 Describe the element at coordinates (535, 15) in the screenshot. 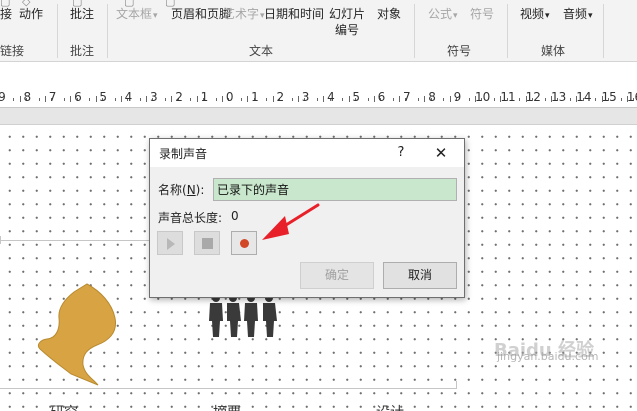

I see `video-button: 视频` at that location.